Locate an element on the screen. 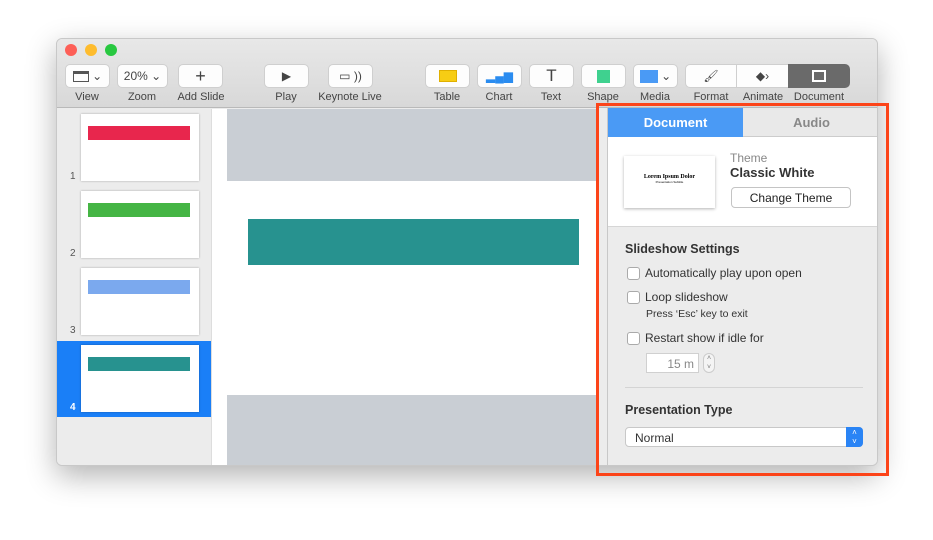 The width and height of the screenshot is (933, 540). navigator-divider is located at coordinates (219, 287).